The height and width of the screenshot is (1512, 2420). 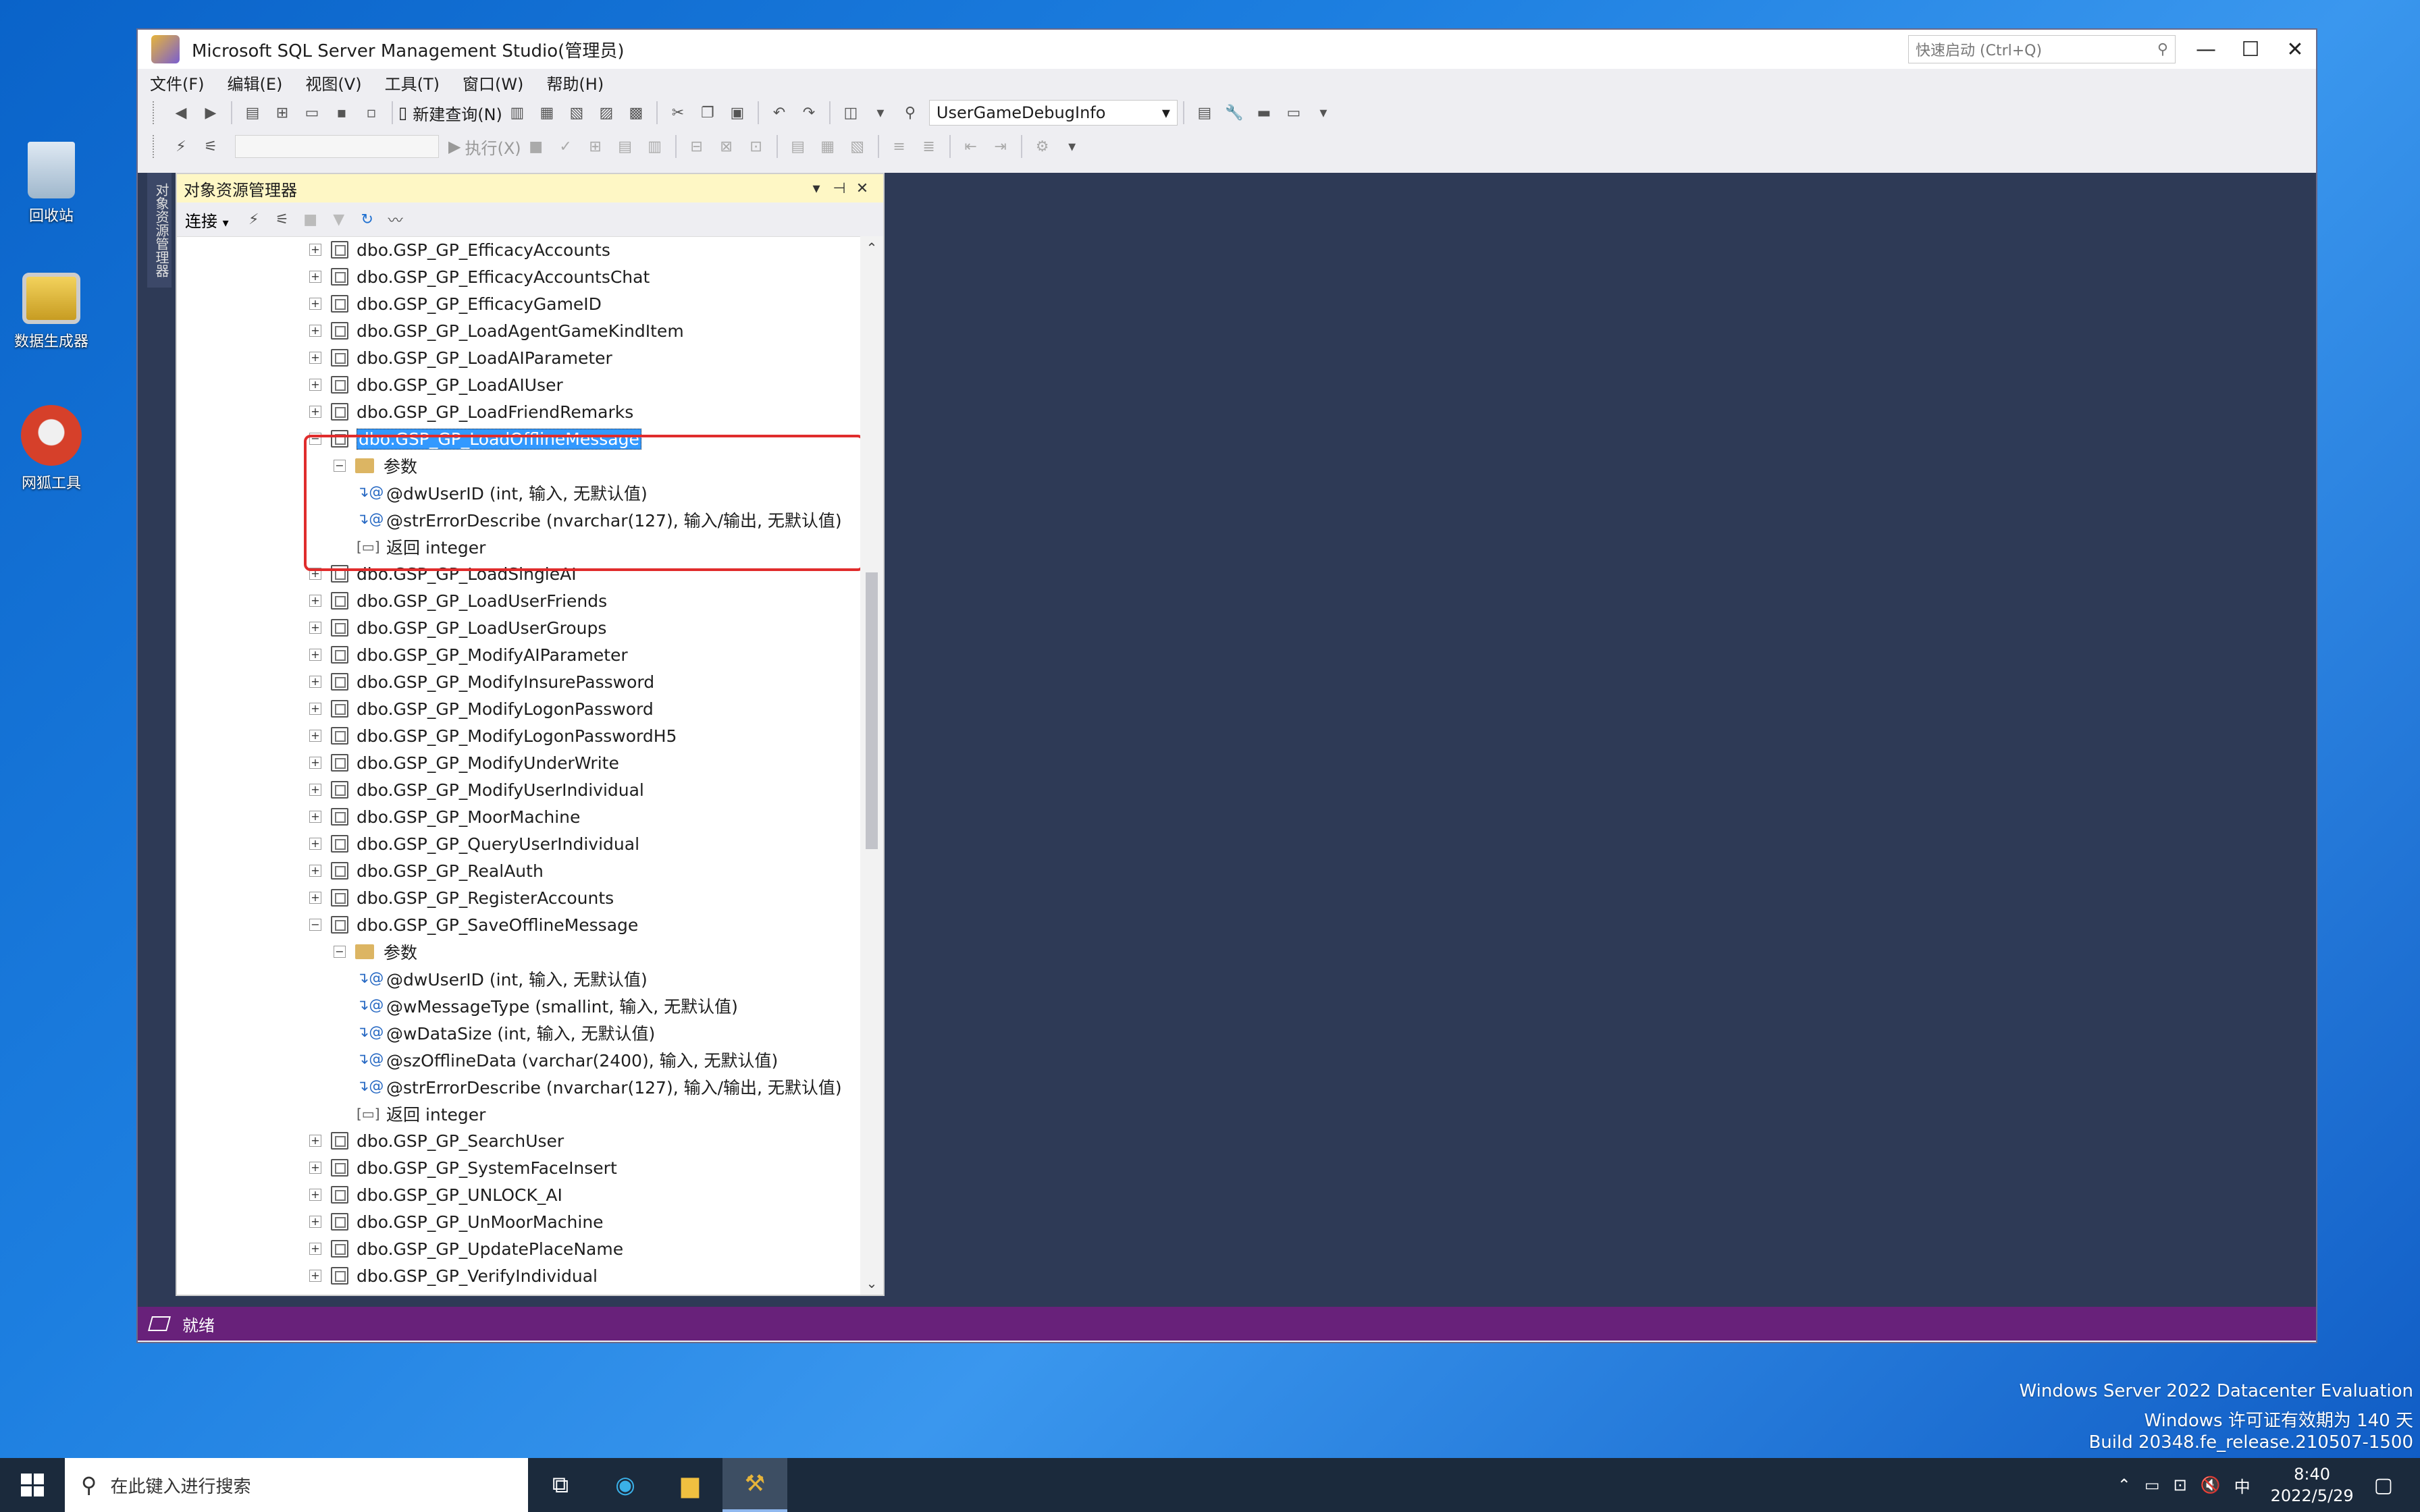 What do you see at coordinates (530, 188) in the screenshot?
I see `object-explorer-header: 对象资源管理器 ▾ ⊣ ✕` at bounding box center [530, 188].